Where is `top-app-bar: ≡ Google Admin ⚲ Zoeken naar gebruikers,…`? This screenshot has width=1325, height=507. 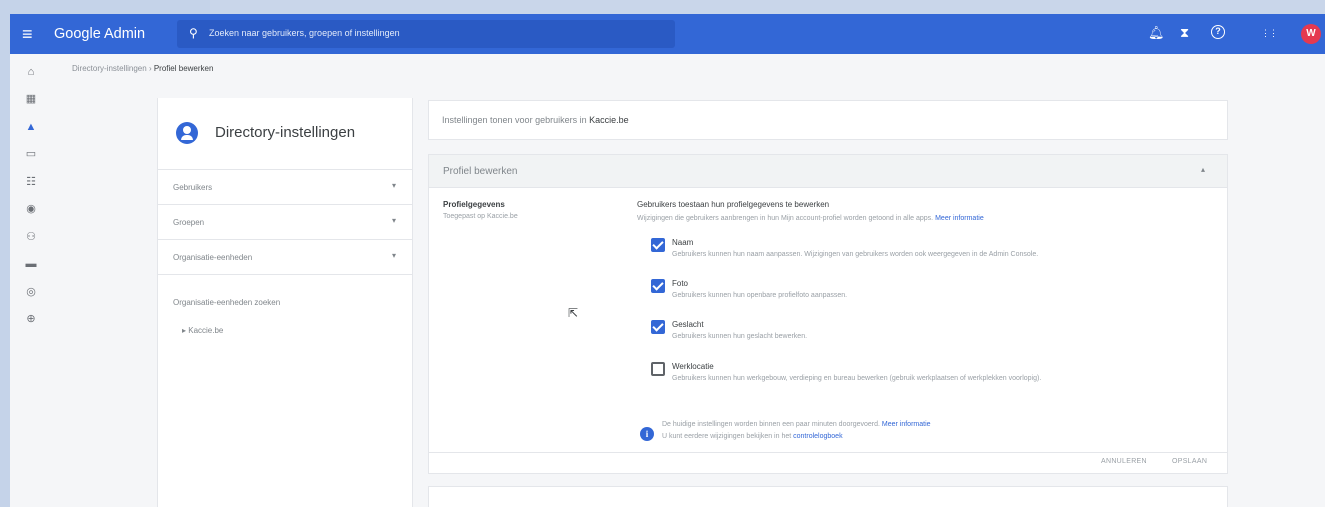 top-app-bar: ≡ Google Admin ⚲ Zoeken naar gebruikers,… is located at coordinates (667, 34).